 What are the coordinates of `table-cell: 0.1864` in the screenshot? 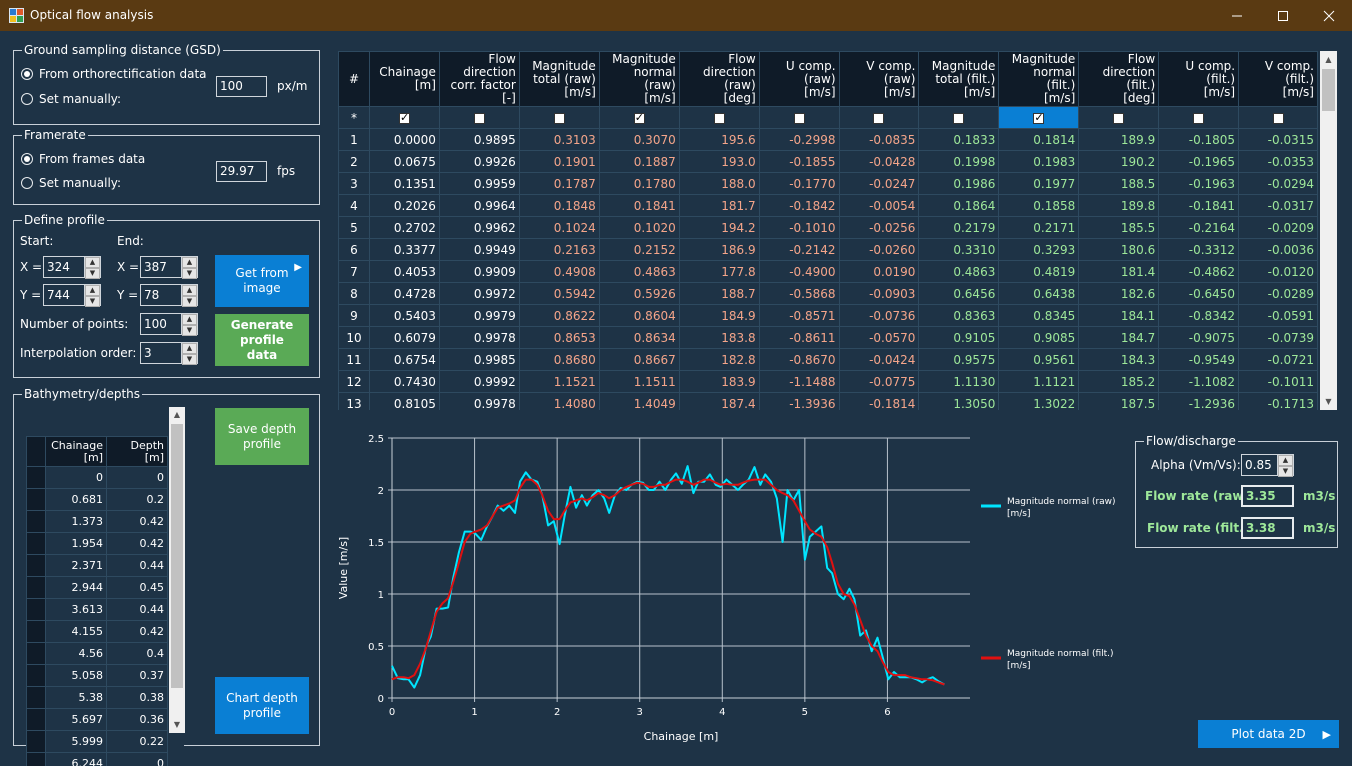 It's located at (959, 206).